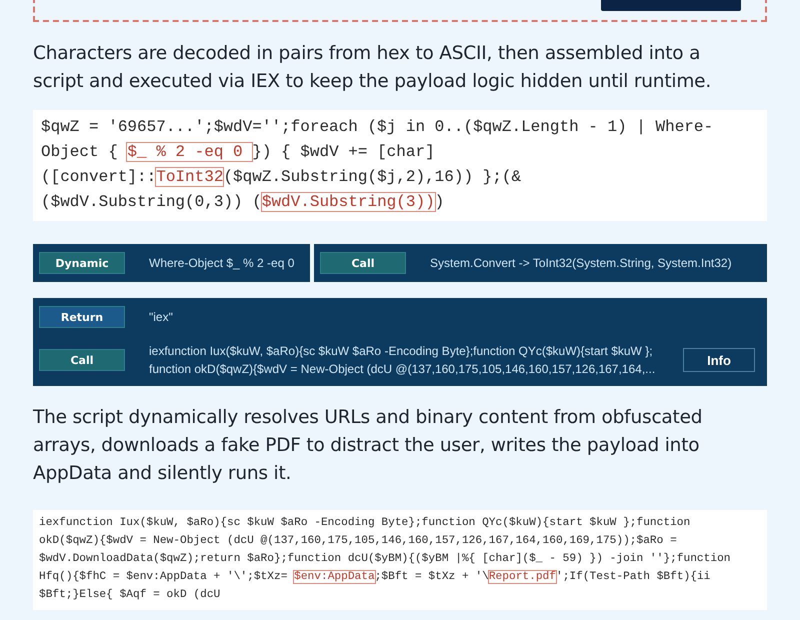 This screenshot has width=800, height=620. What do you see at coordinates (151, 202) in the screenshot?
I see `code-text: ($wdV.Substring(0,3)) (` at bounding box center [151, 202].